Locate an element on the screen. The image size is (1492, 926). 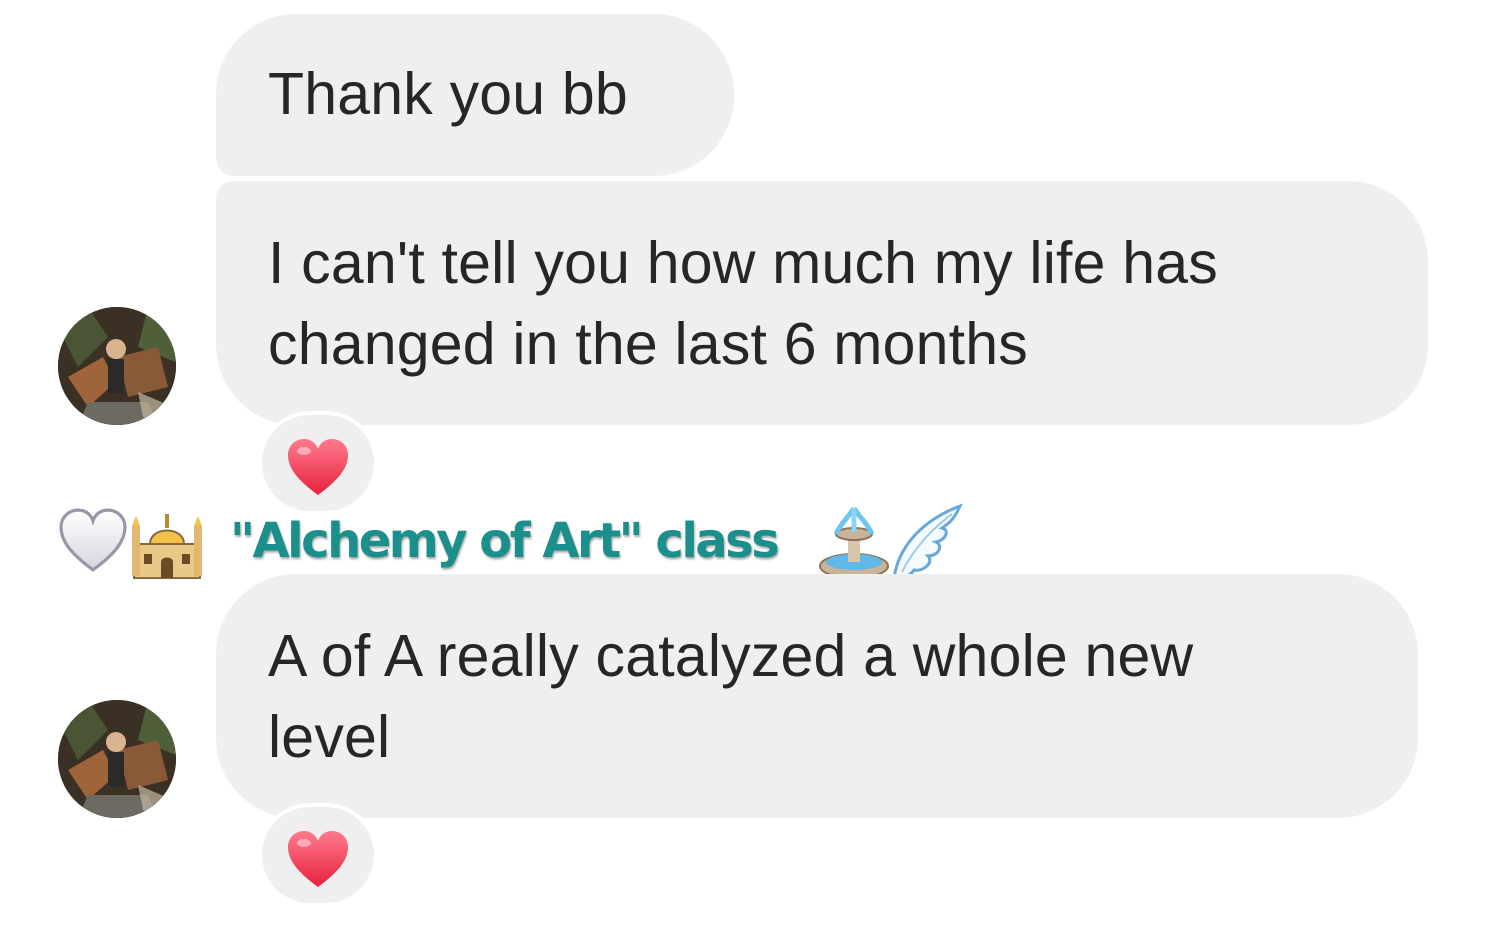
wing-icon is located at coordinates (927, 541).